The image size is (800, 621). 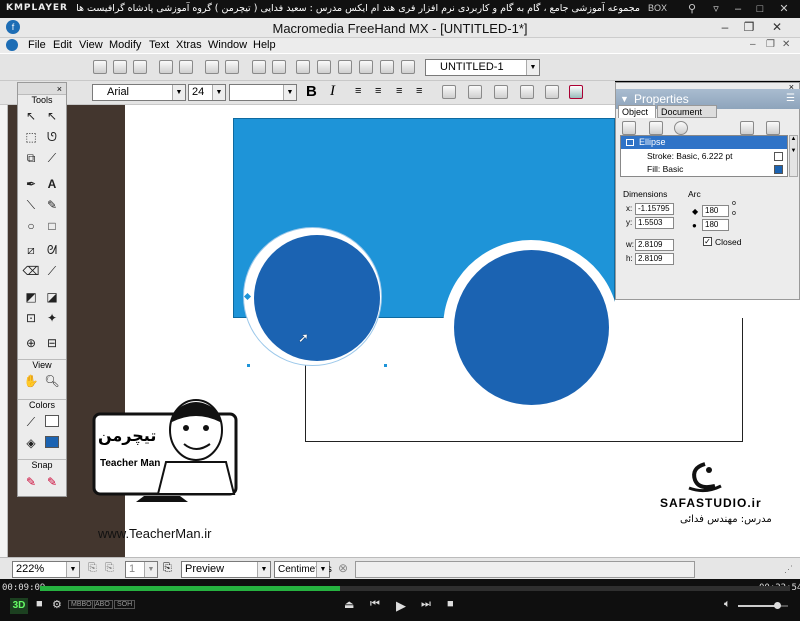 I want to click on stroke-color-icon: ⟋, so click(x=31, y=422).